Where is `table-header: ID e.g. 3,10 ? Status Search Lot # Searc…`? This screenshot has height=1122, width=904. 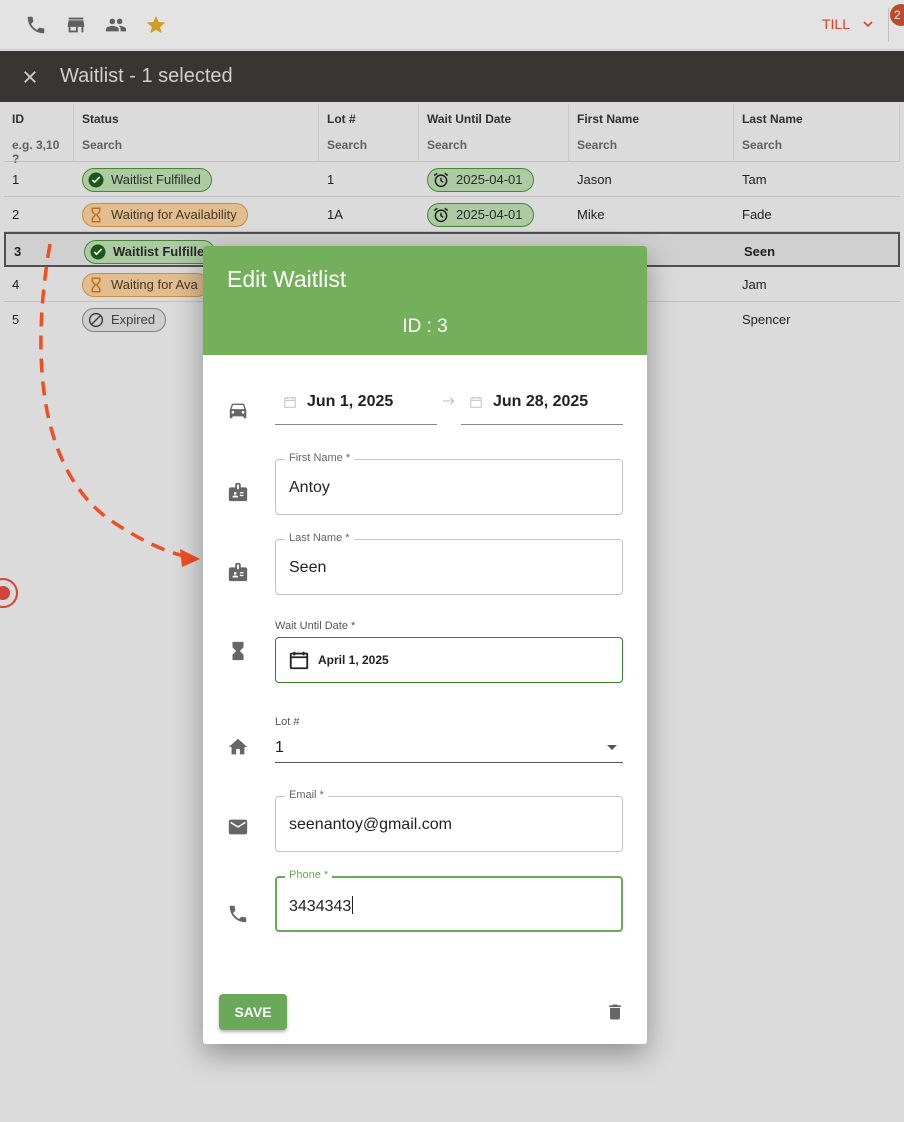
table-header: ID e.g. 3,10 ? Status Search Lot # Searc… is located at coordinates (452, 135).